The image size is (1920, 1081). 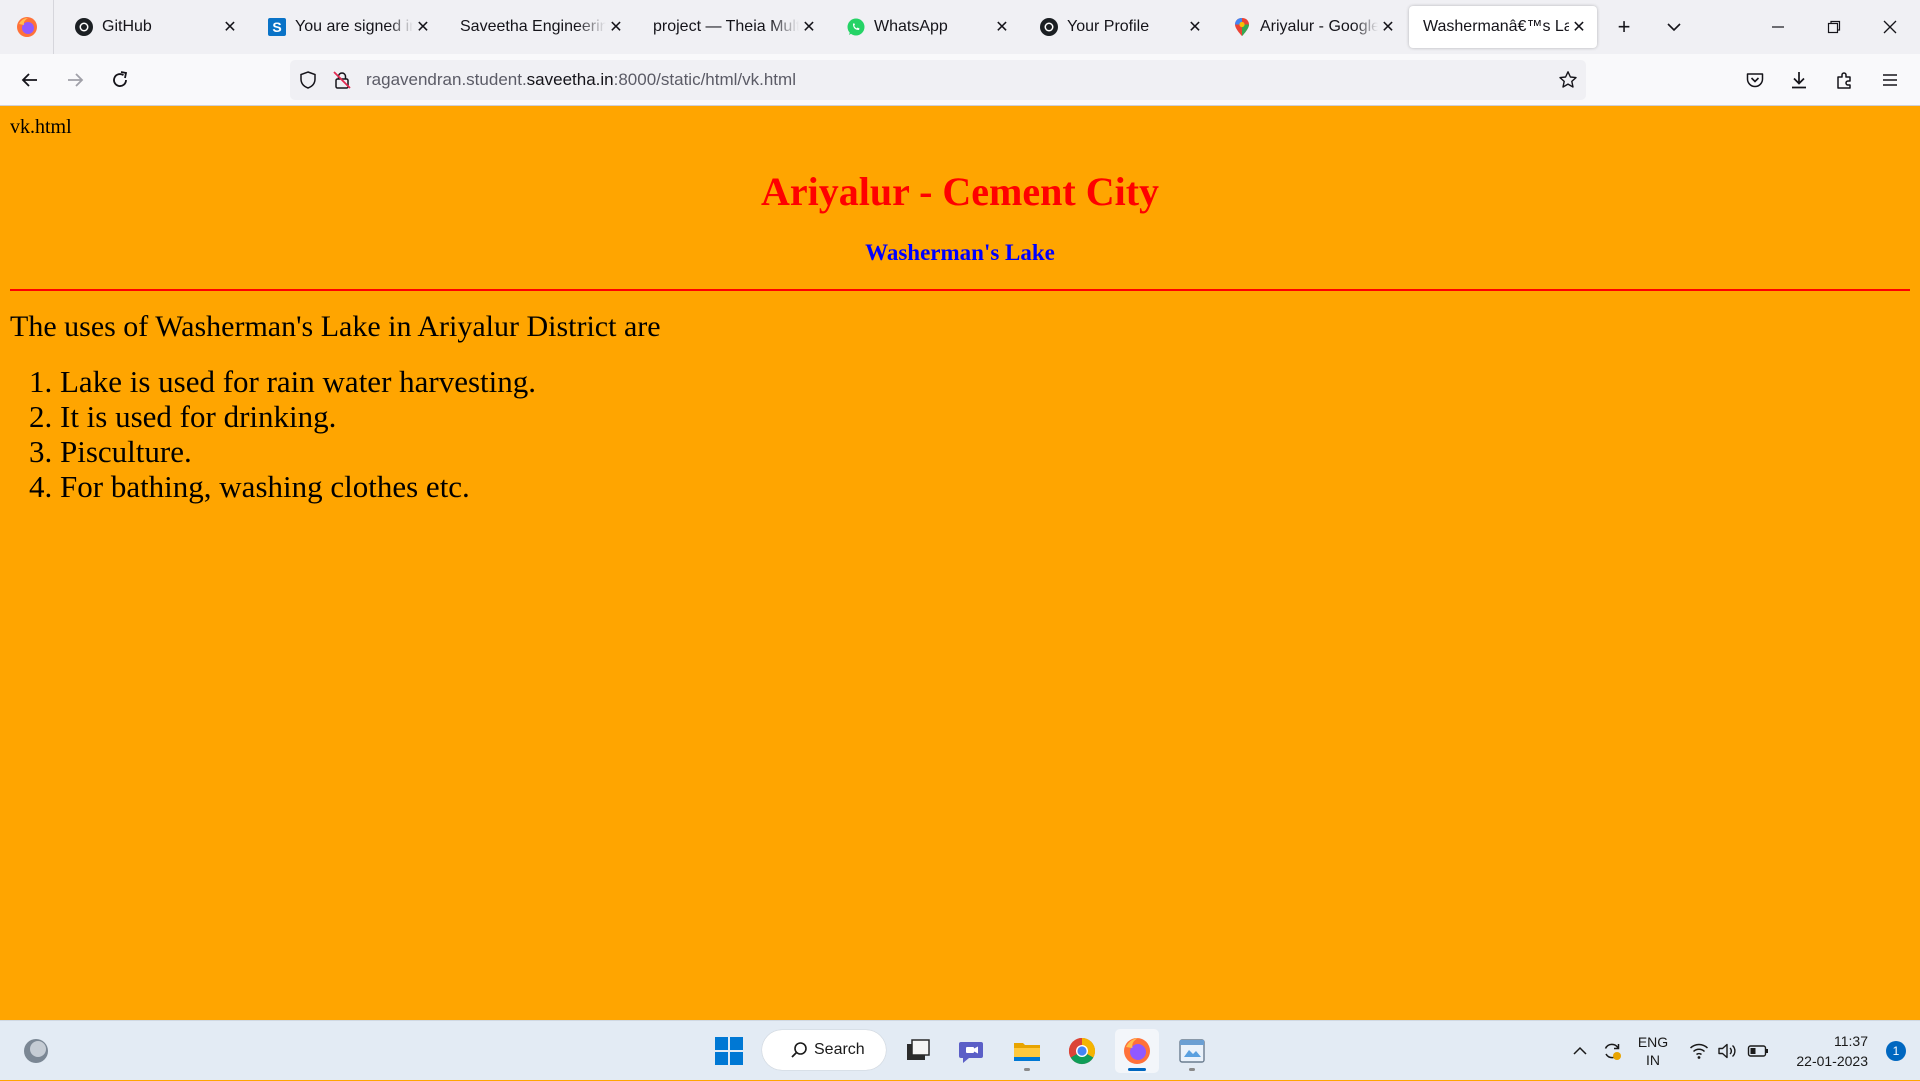 I want to click on weather-widget-icon, so click(x=36, y=1051).